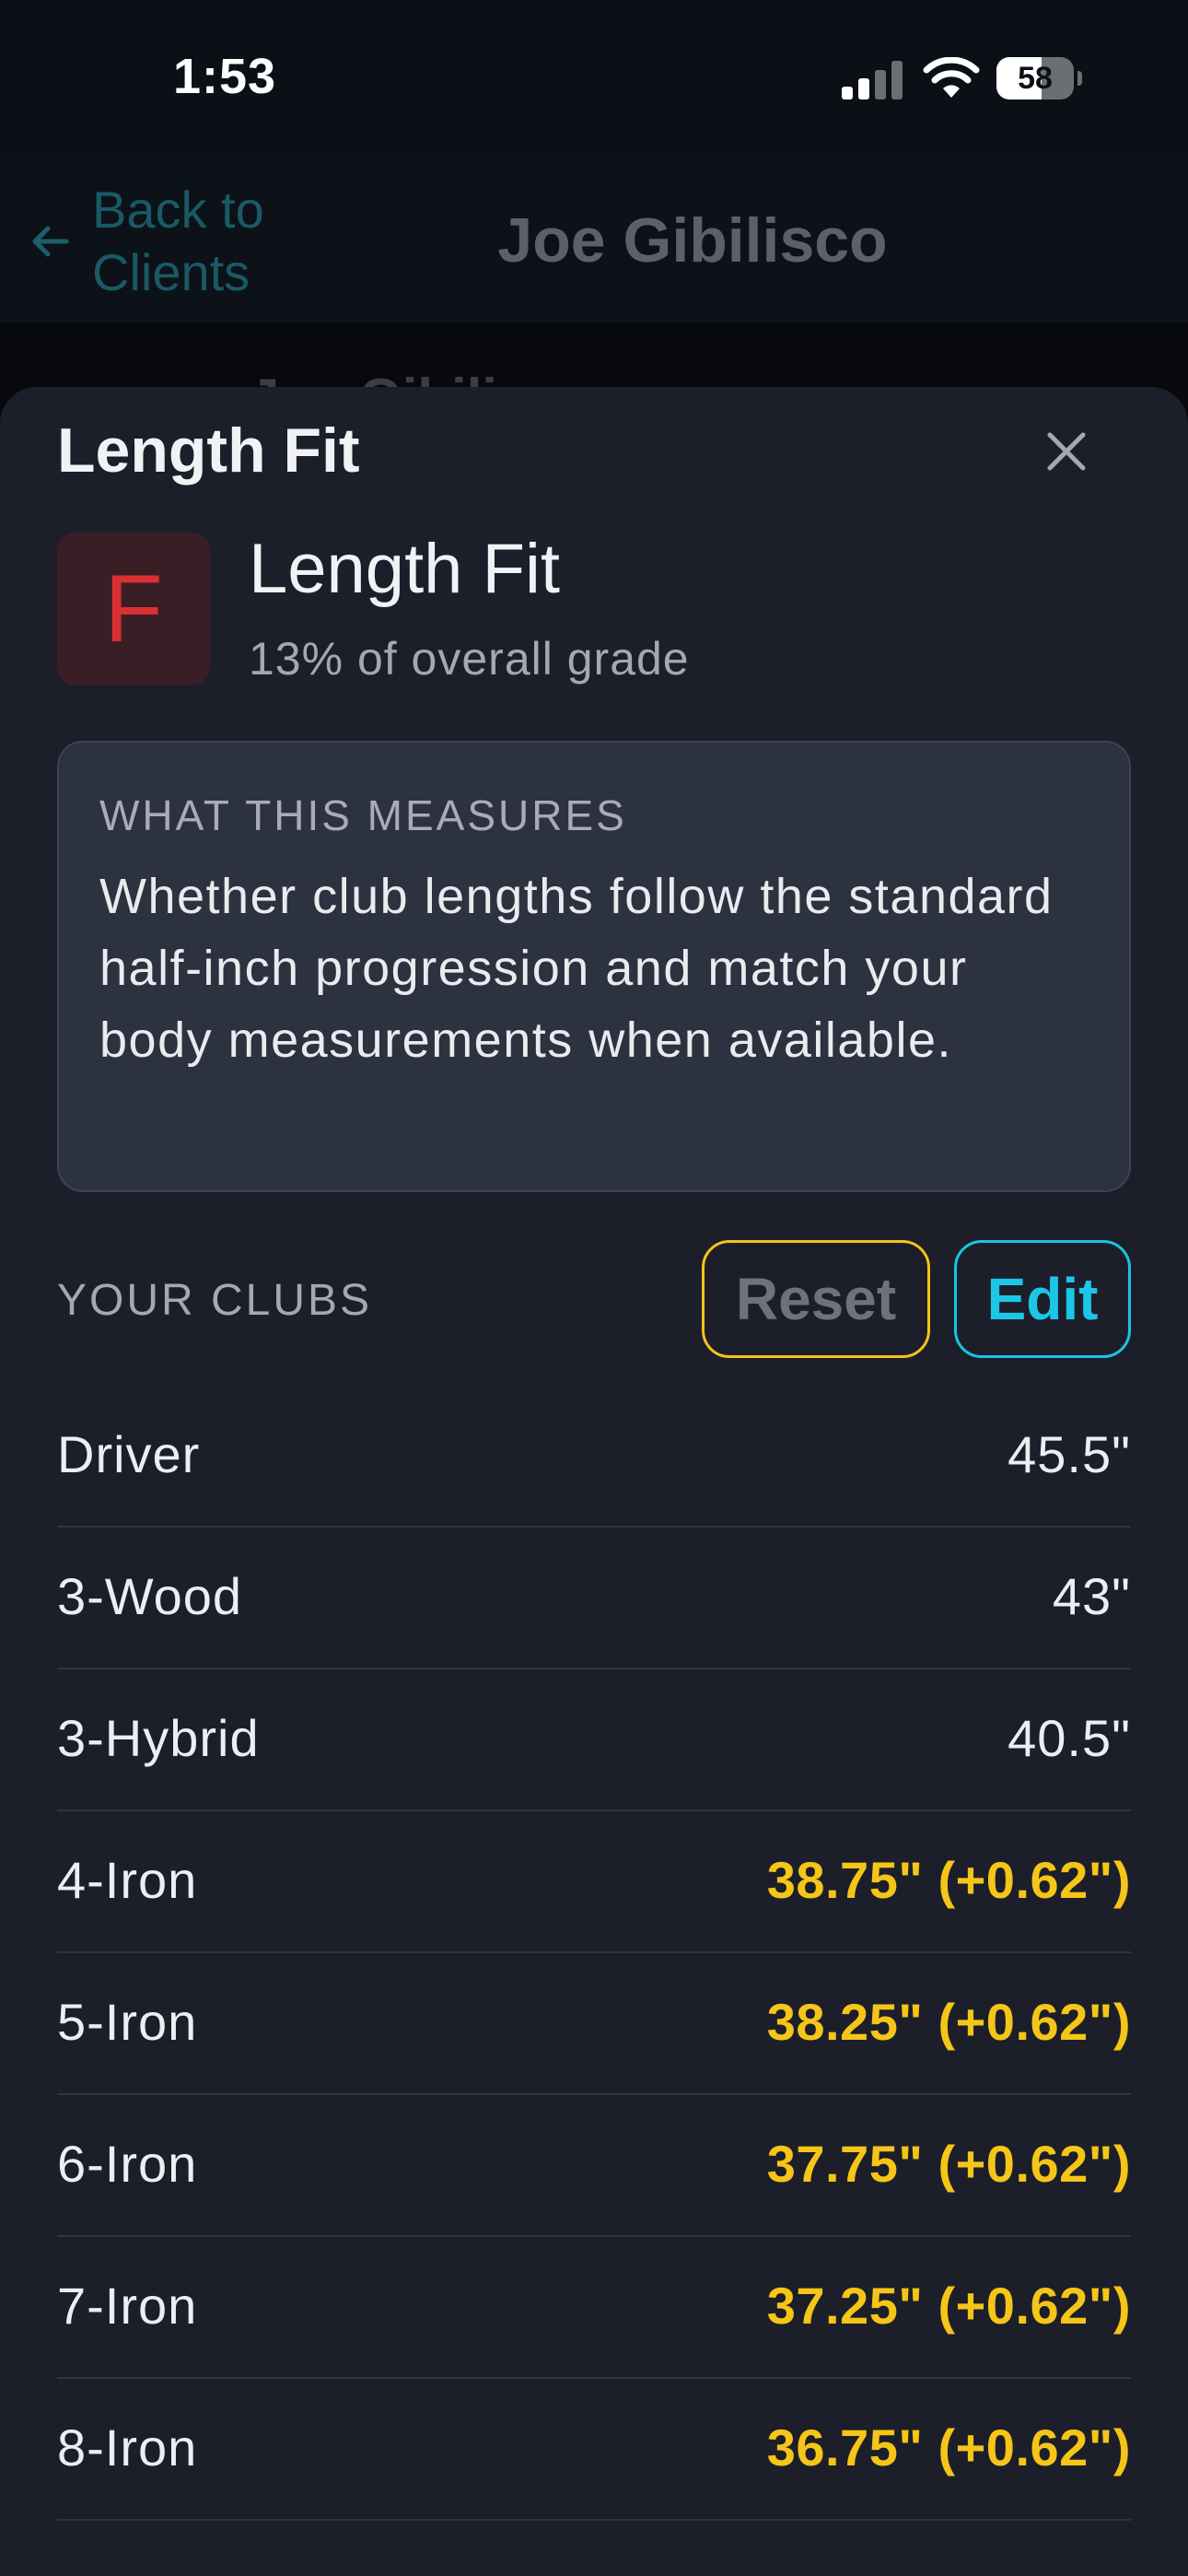 The image size is (1188, 2576). Describe the element at coordinates (127, 2164) in the screenshot. I see `club-name: 6-Iron` at that location.